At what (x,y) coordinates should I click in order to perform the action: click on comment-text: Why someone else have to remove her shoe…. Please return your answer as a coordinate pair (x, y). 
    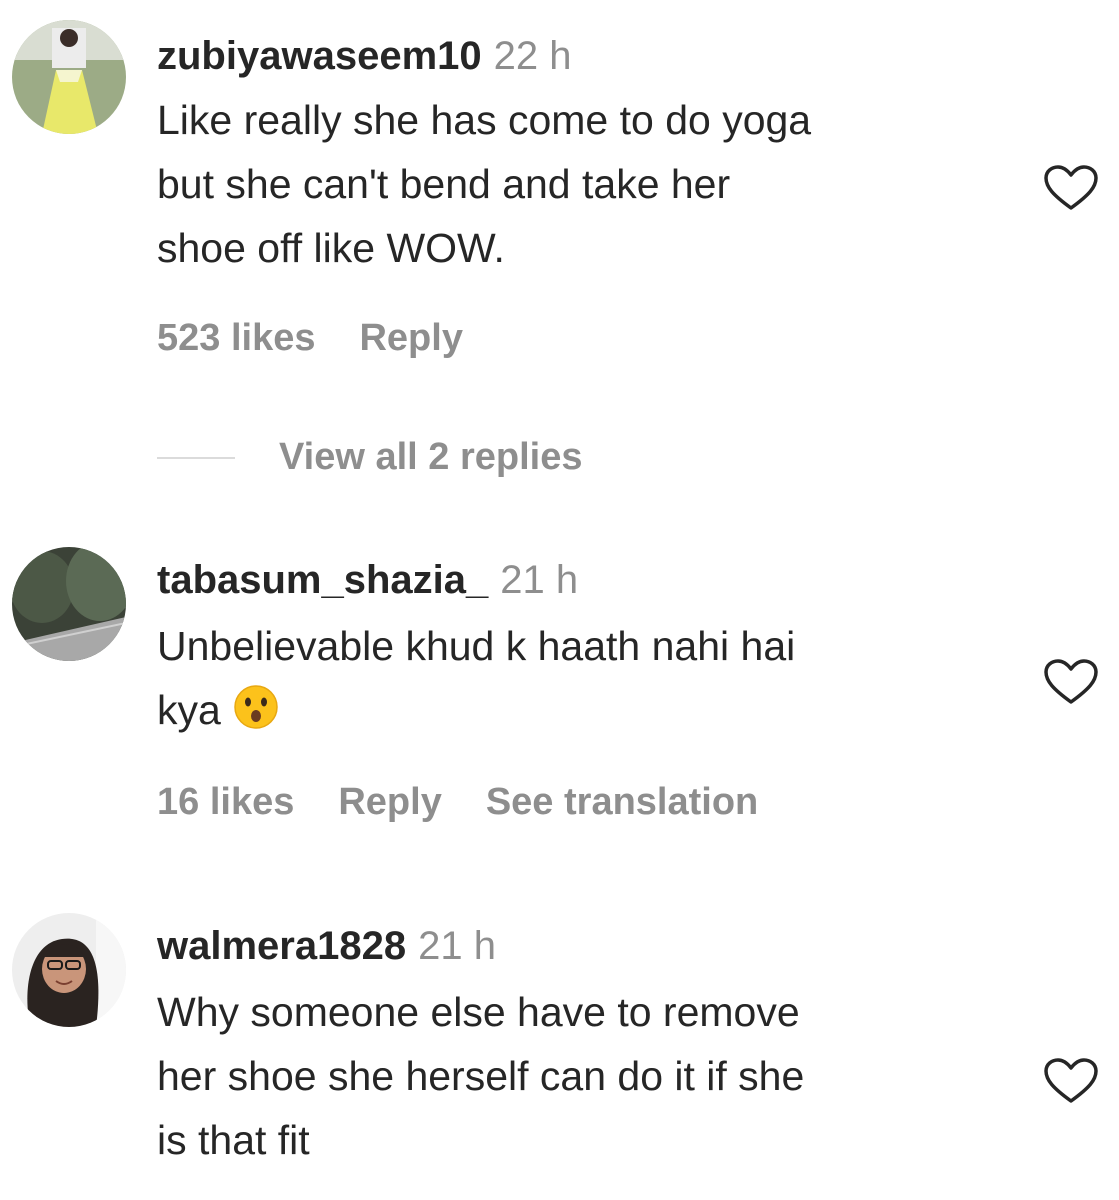
    Looking at the image, I should click on (582, 1076).